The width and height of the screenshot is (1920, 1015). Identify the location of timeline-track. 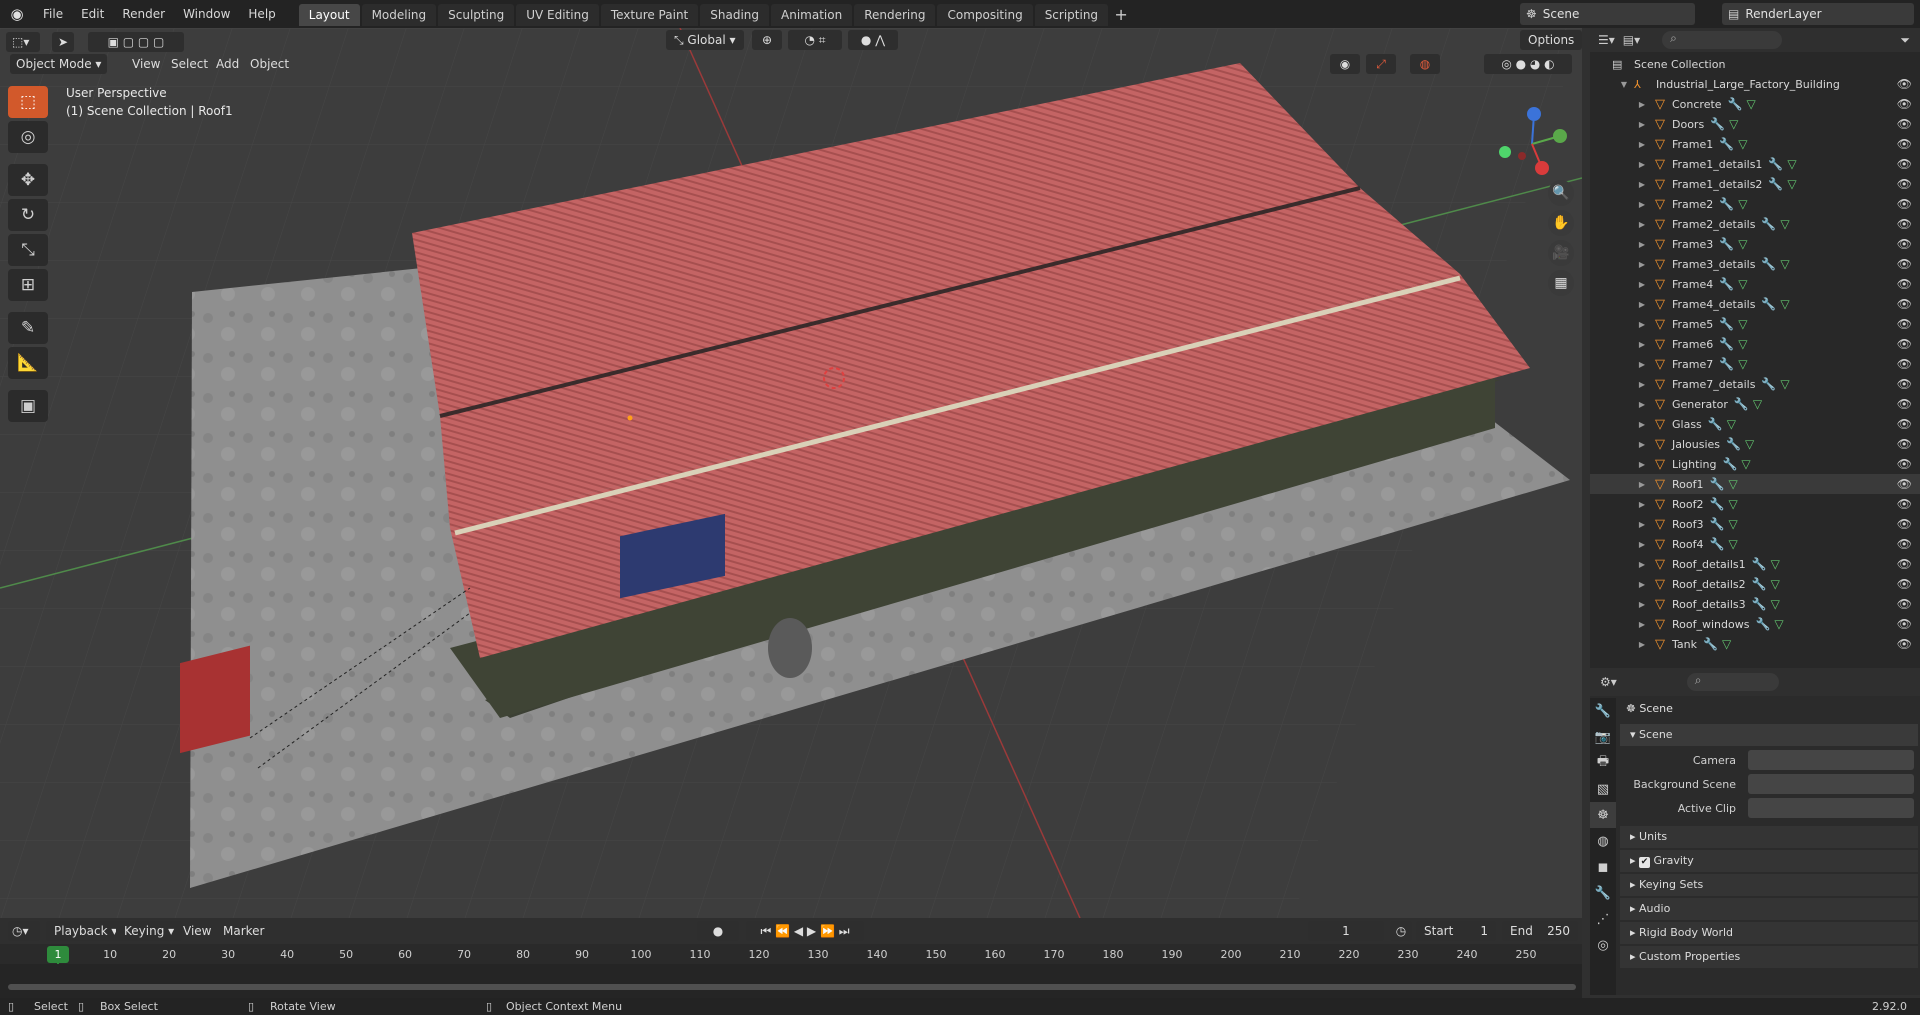
(791, 981).